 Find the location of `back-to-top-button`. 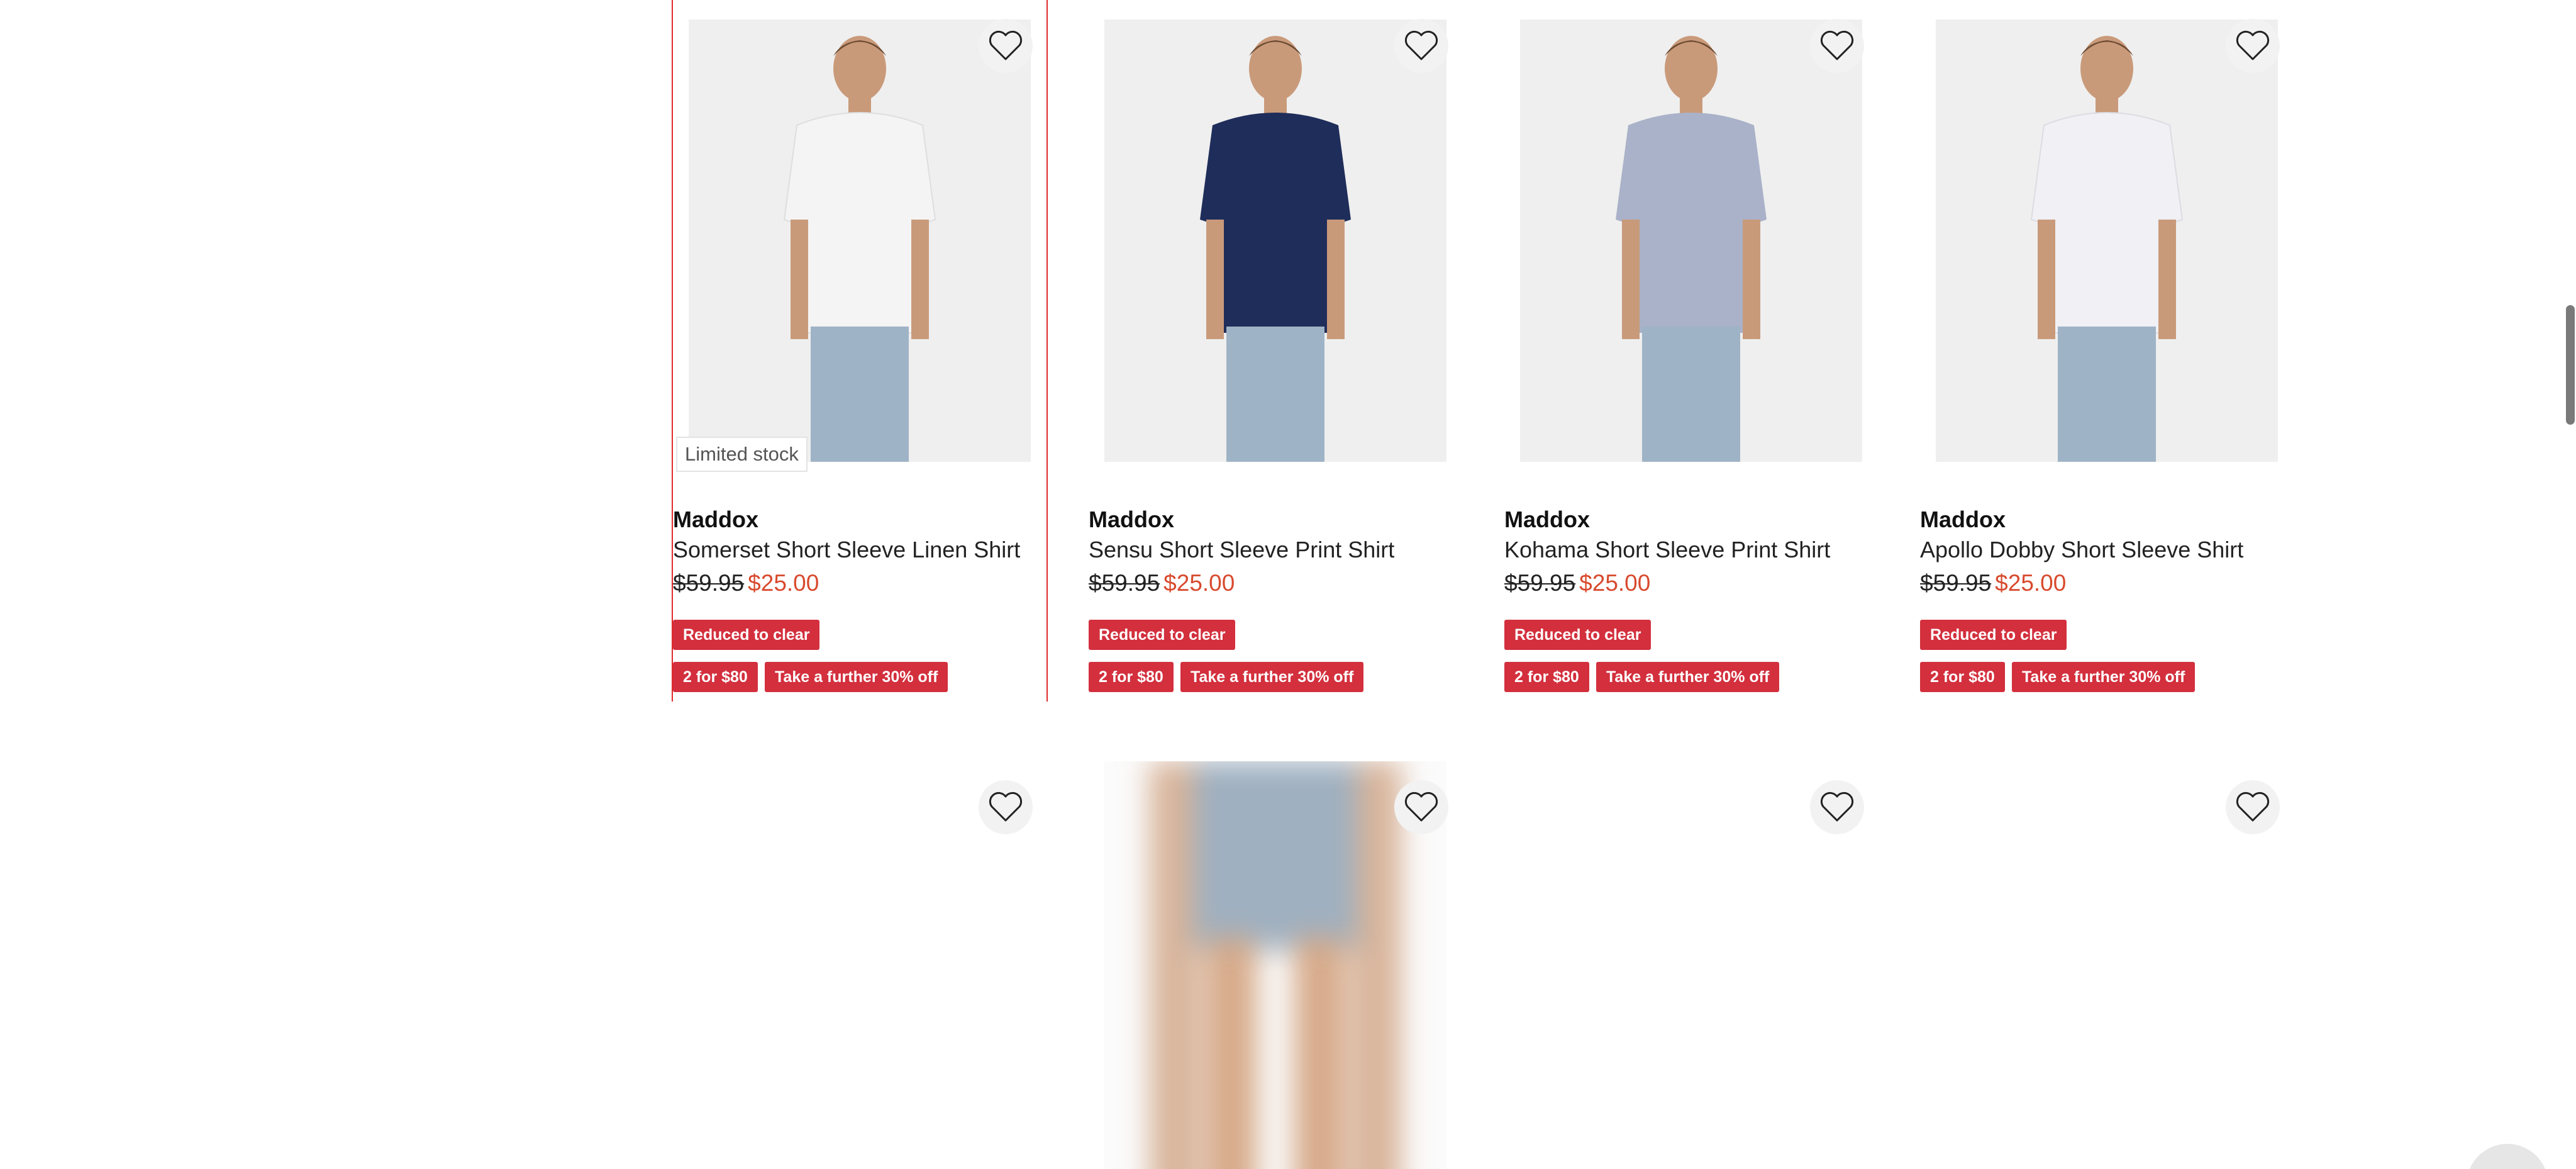

back-to-top-button is located at coordinates (2507, 1156).